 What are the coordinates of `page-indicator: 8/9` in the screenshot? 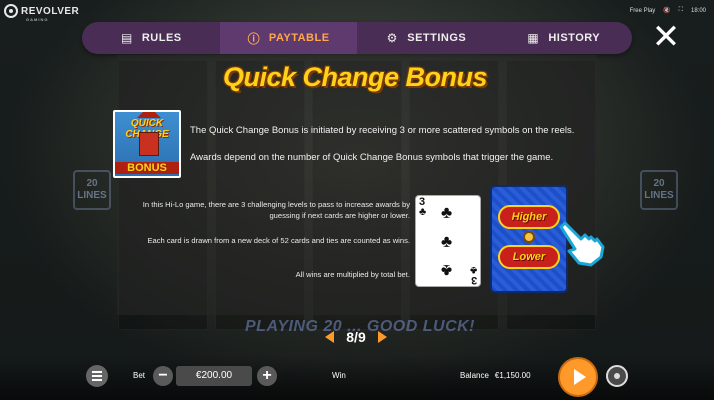 It's located at (356, 337).